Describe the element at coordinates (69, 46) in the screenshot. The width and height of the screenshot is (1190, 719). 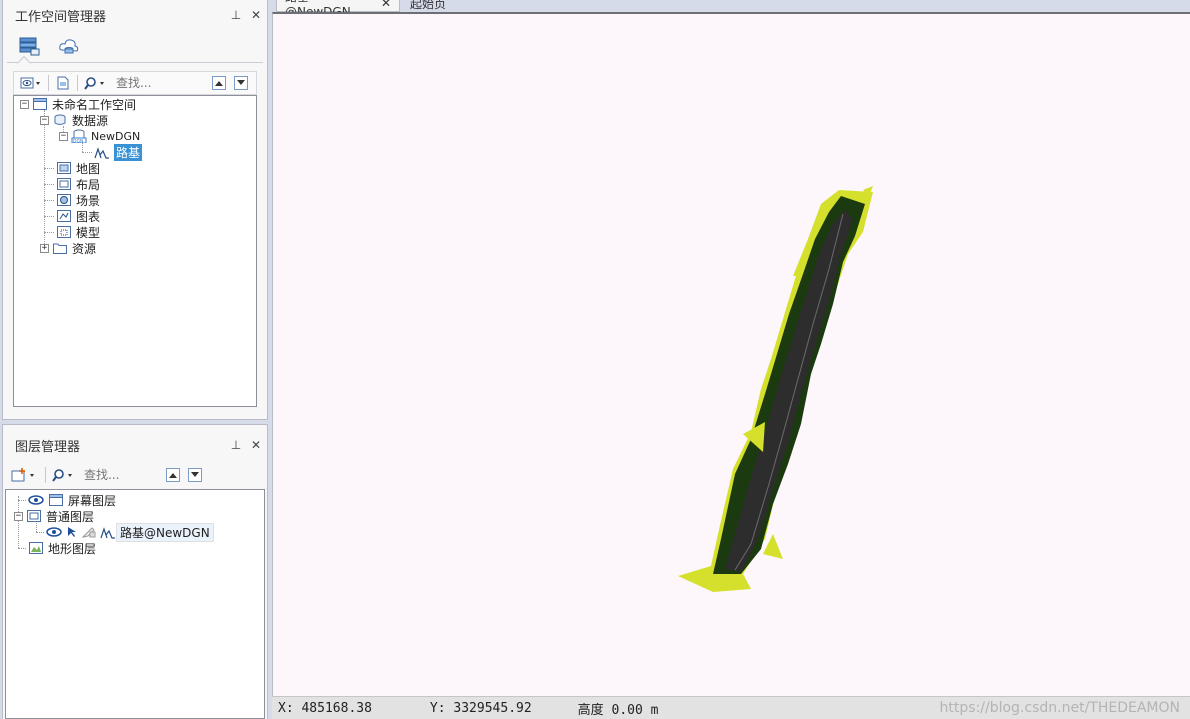
I see `online-tab` at that location.